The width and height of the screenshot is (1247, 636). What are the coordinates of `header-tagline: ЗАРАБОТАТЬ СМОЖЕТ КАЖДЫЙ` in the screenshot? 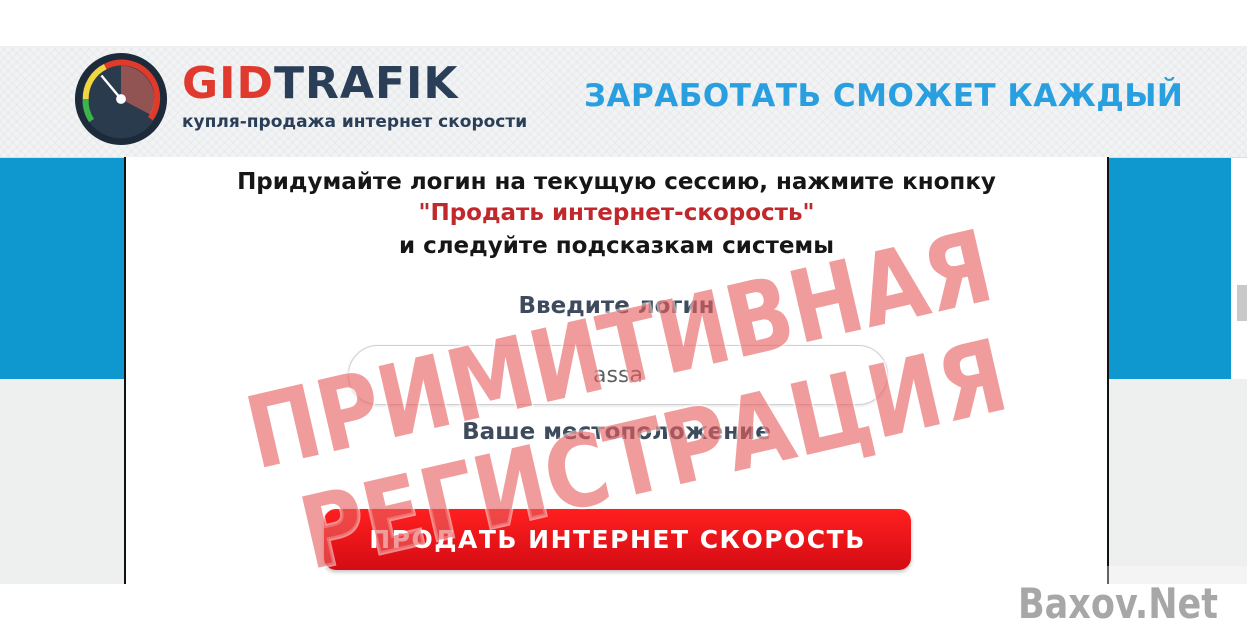 It's located at (884, 96).